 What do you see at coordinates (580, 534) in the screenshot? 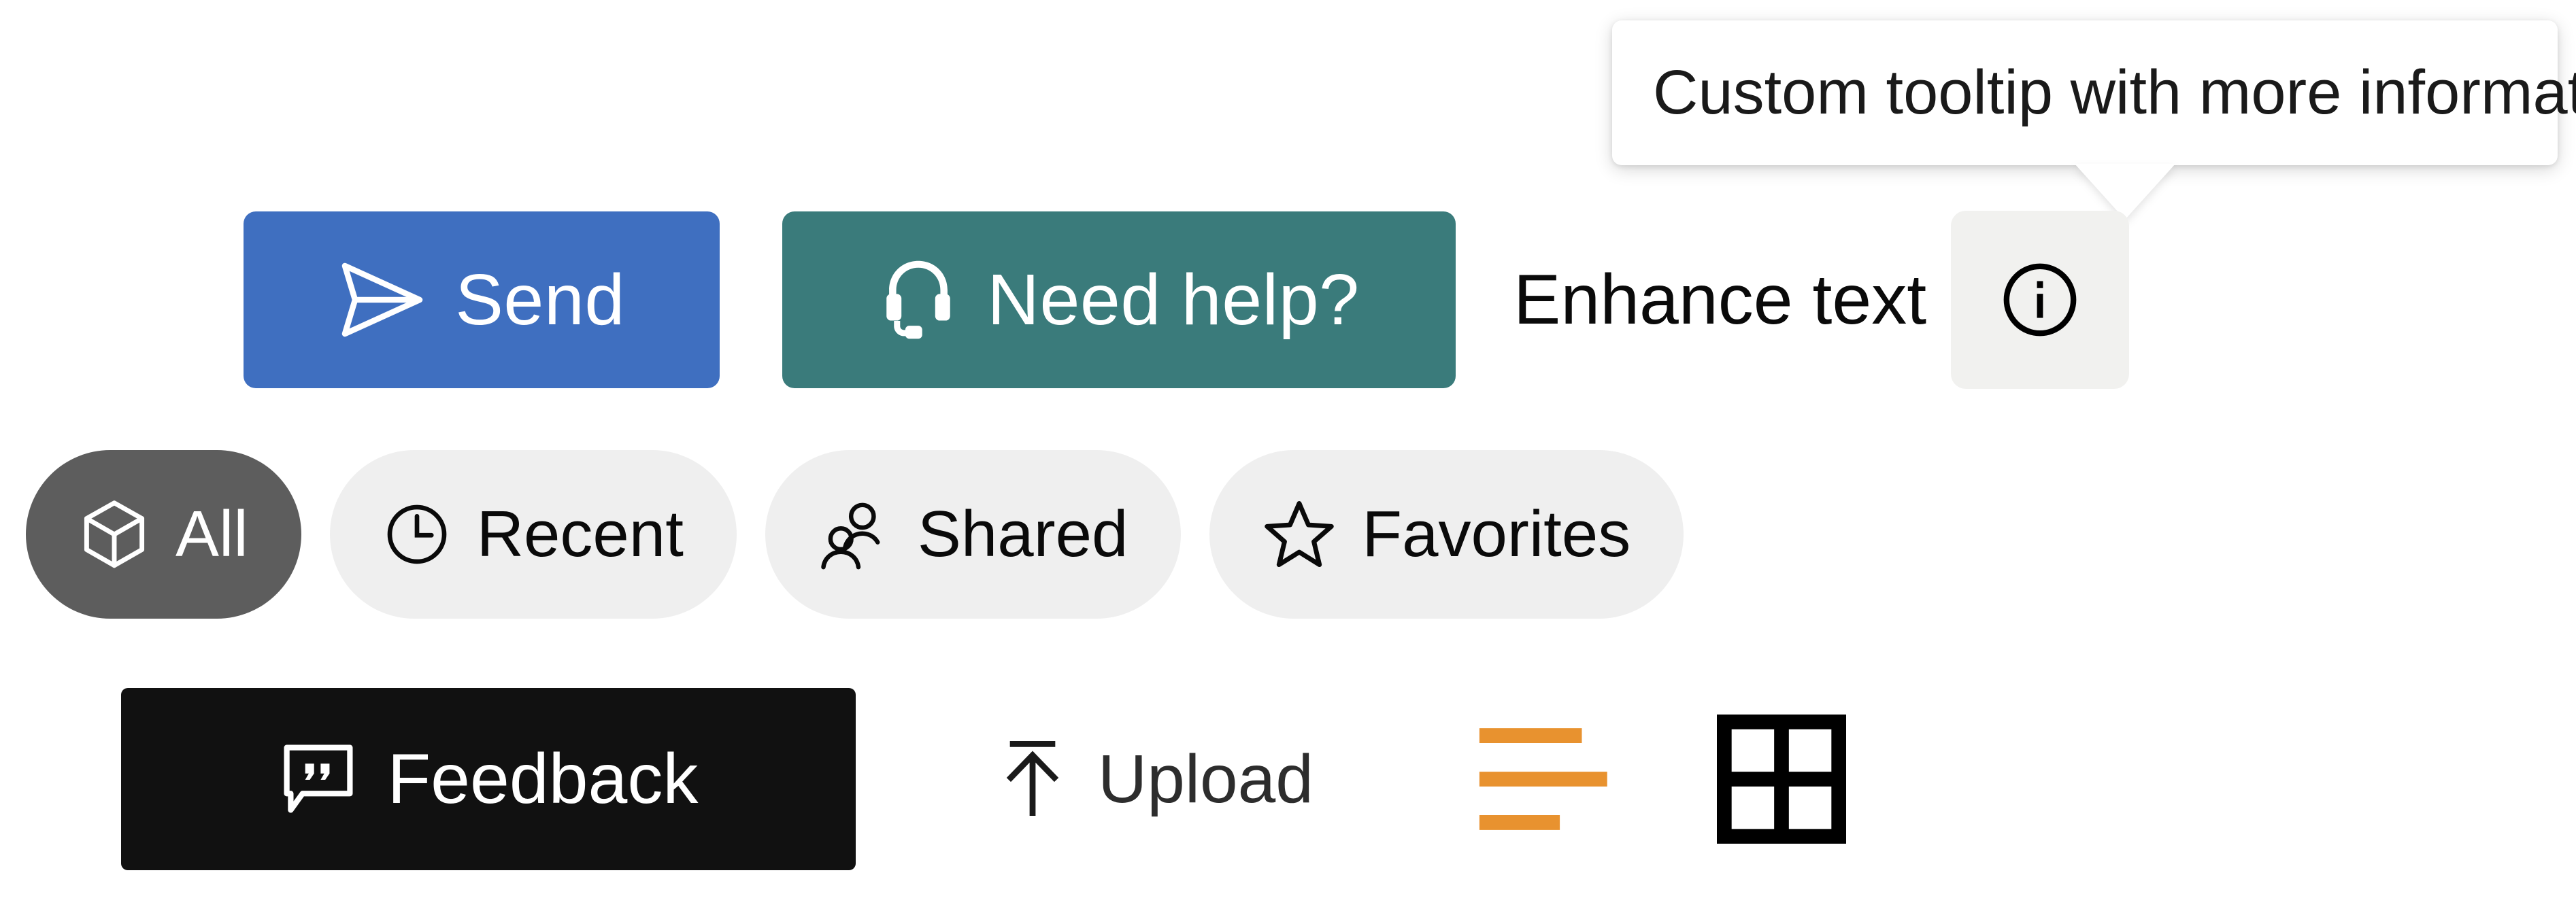
I see `filter-pill-recent-label: Recent` at bounding box center [580, 534].